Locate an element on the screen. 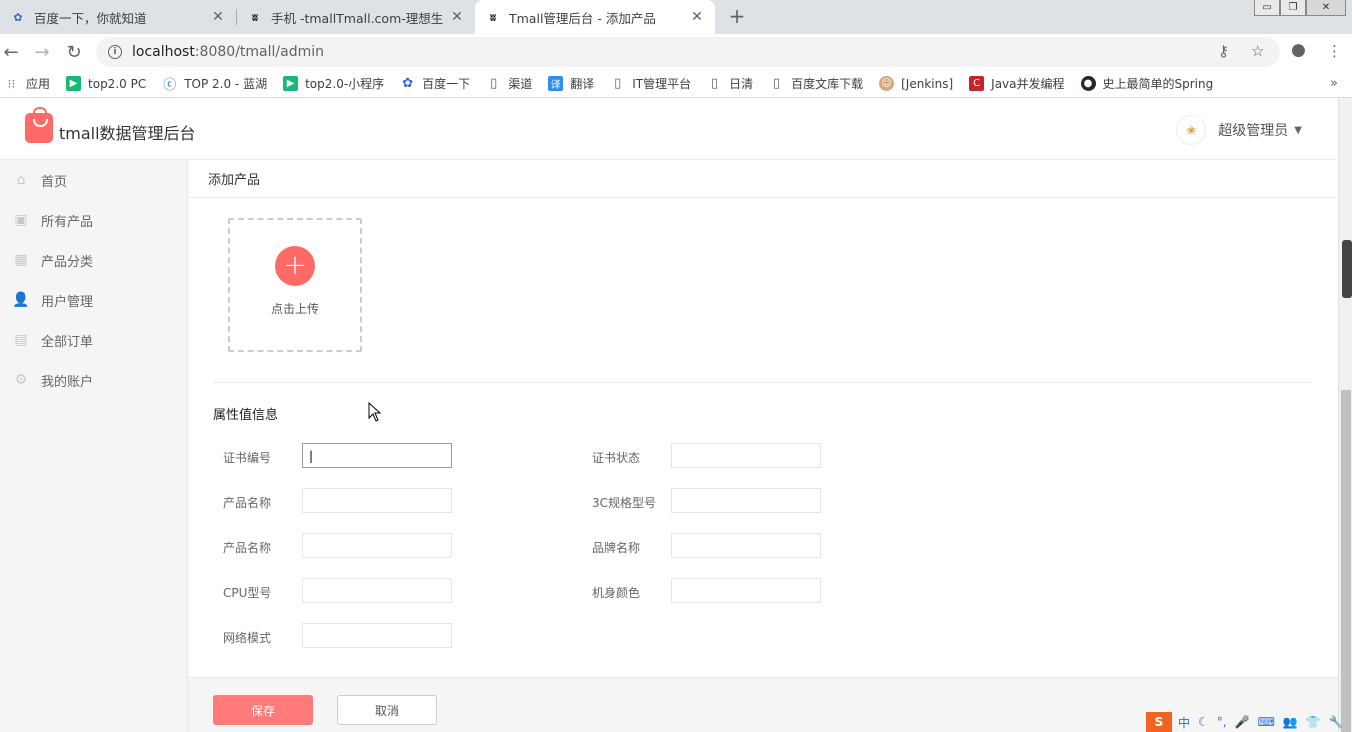 This screenshot has width=1352, height=732. profile-icon: ● is located at coordinates (1298, 50).